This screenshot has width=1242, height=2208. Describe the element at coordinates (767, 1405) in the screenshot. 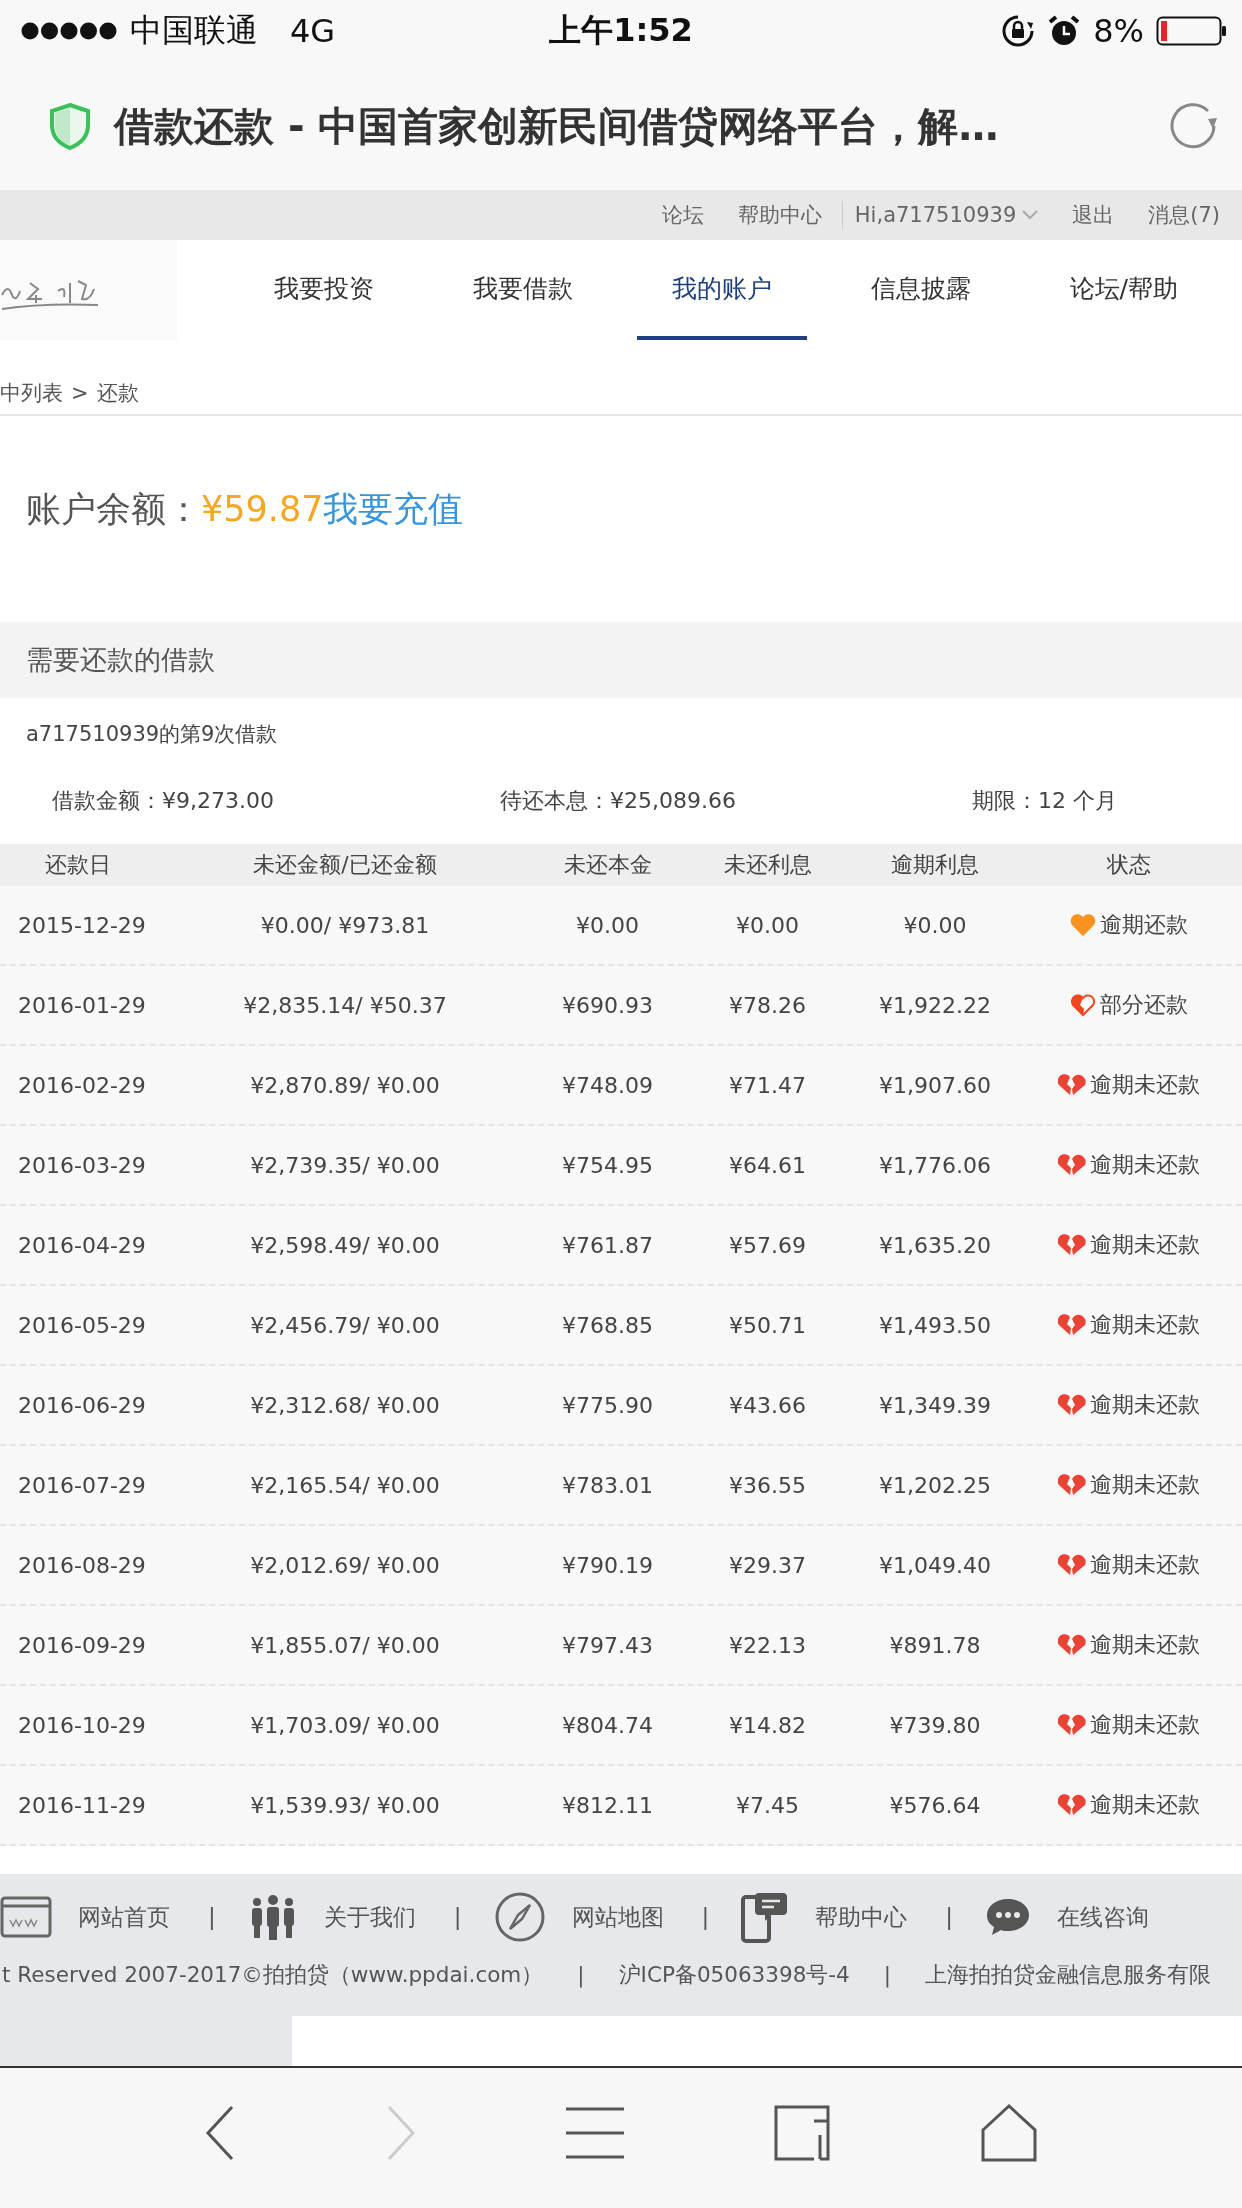

I see `table-cell-text: ¥43.66` at that location.